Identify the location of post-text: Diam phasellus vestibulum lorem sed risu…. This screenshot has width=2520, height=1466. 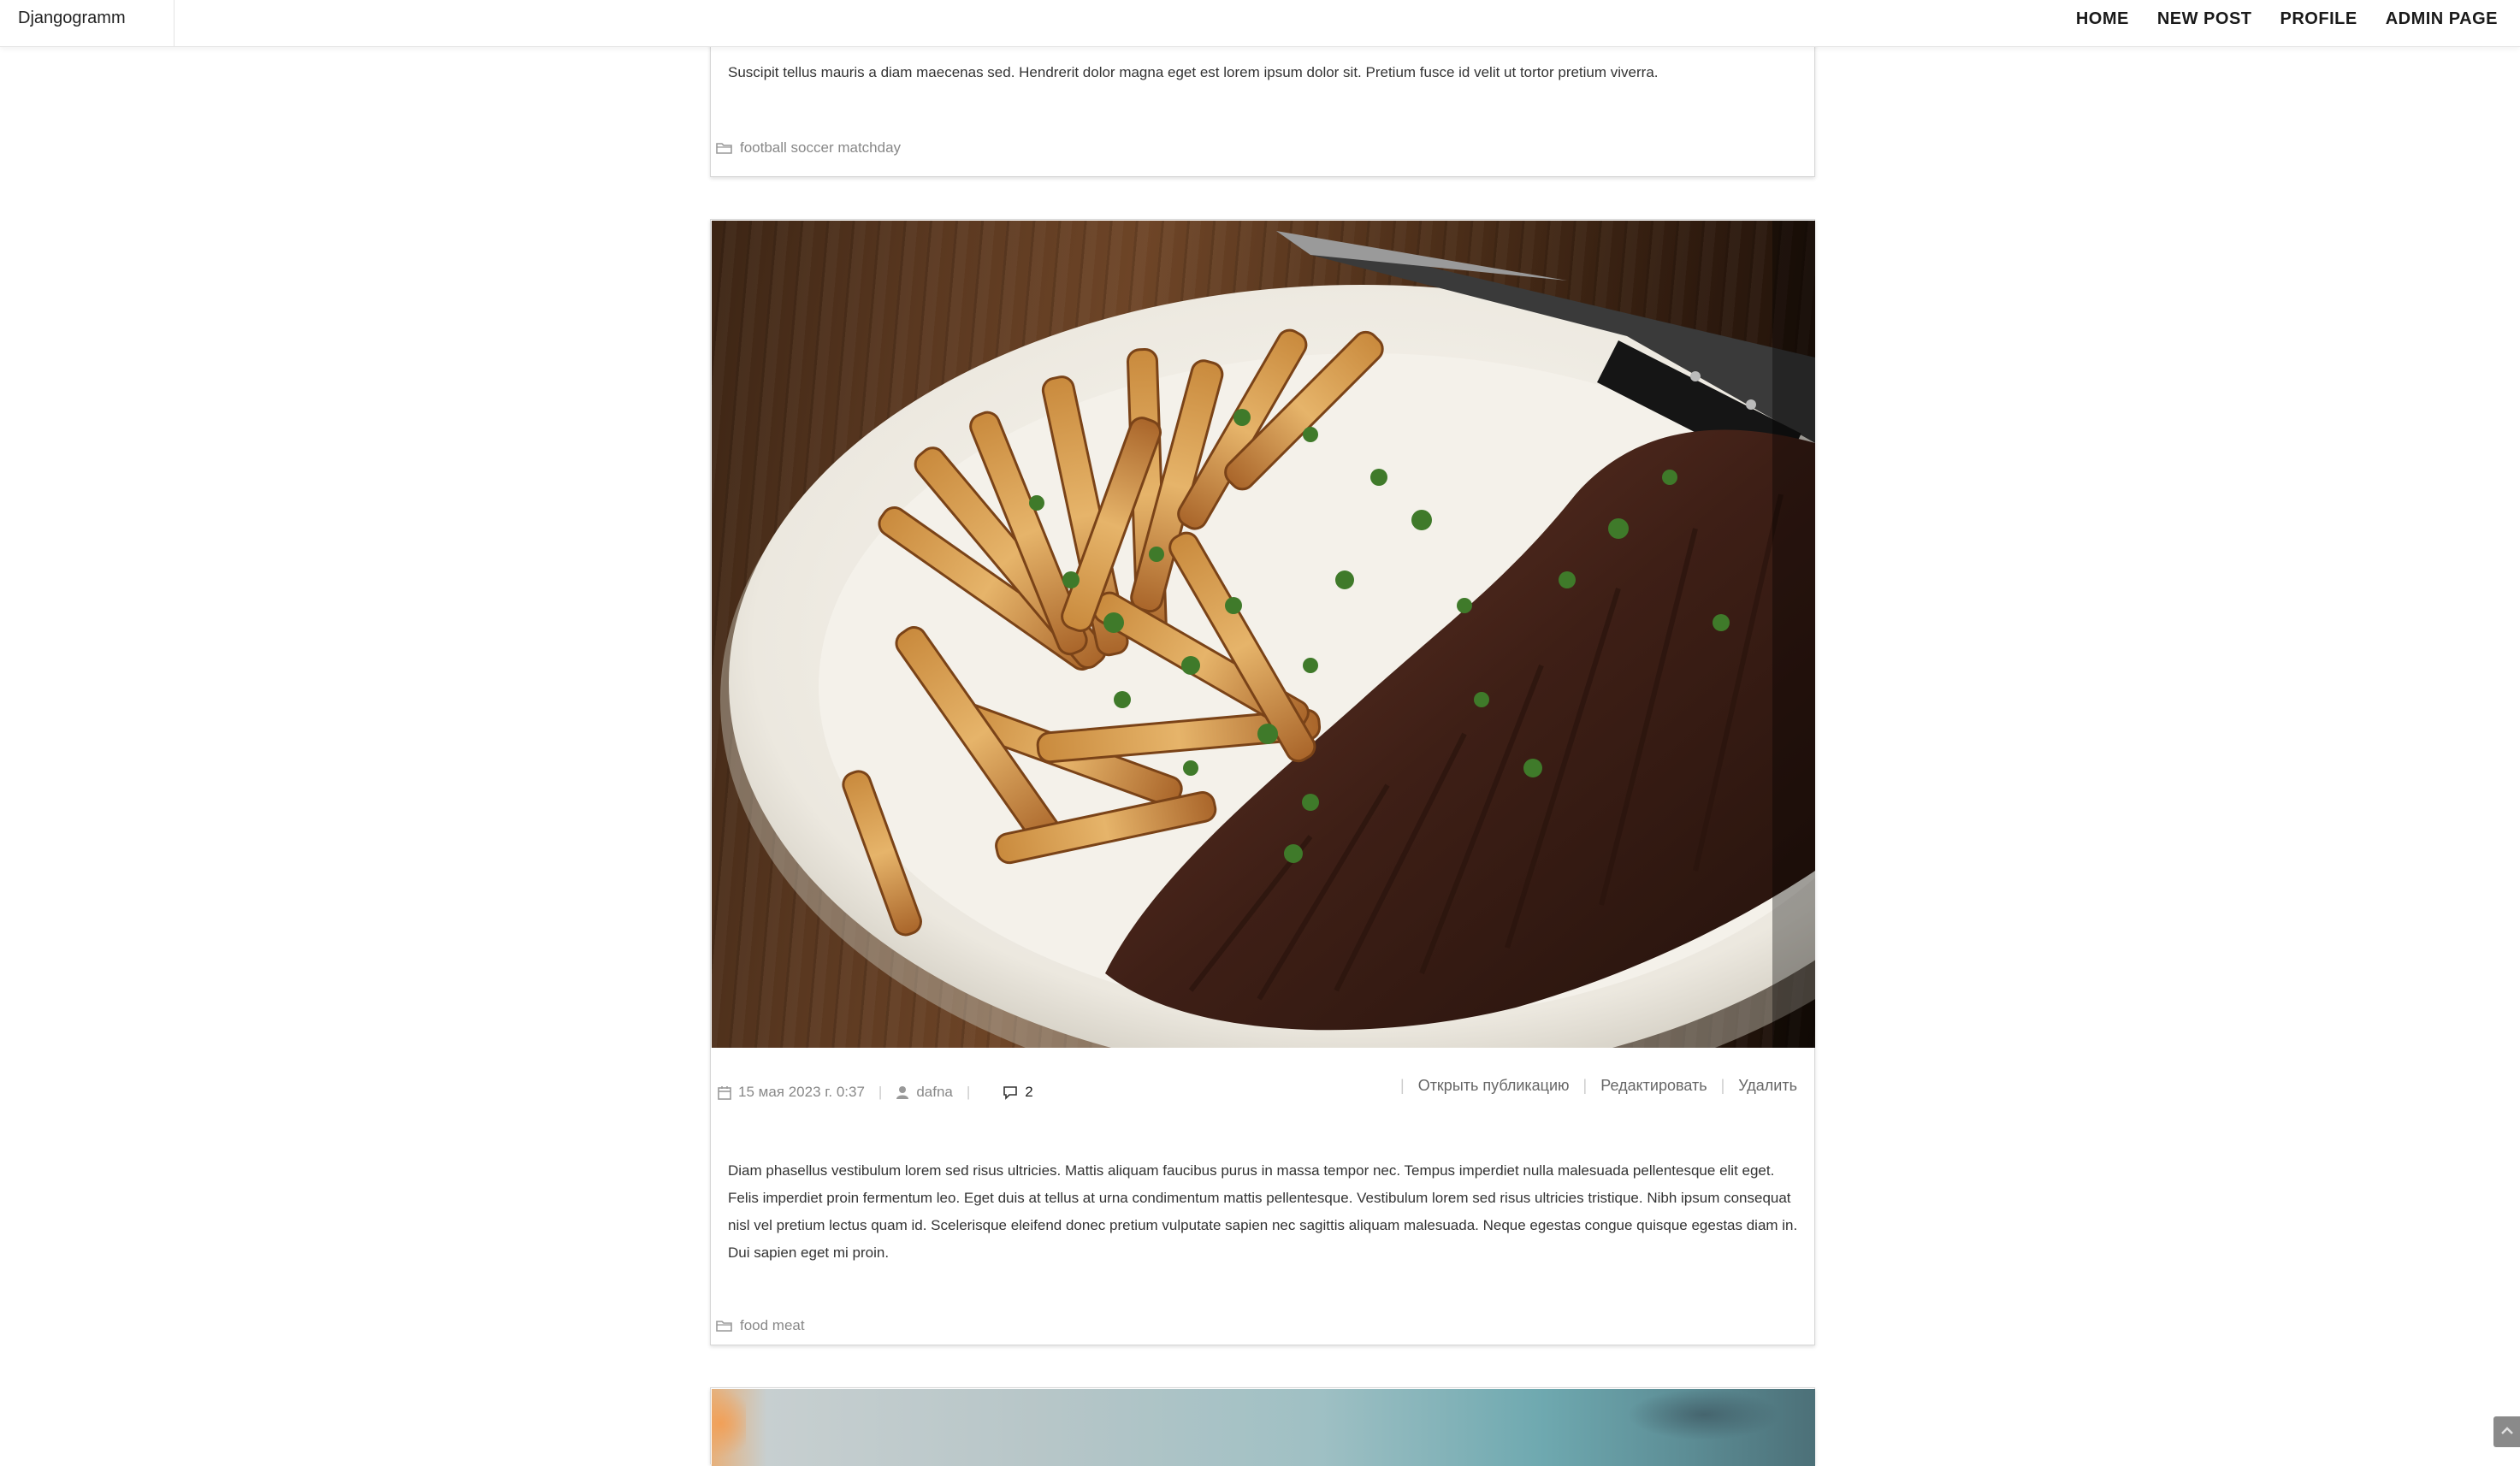
(1263, 1212).